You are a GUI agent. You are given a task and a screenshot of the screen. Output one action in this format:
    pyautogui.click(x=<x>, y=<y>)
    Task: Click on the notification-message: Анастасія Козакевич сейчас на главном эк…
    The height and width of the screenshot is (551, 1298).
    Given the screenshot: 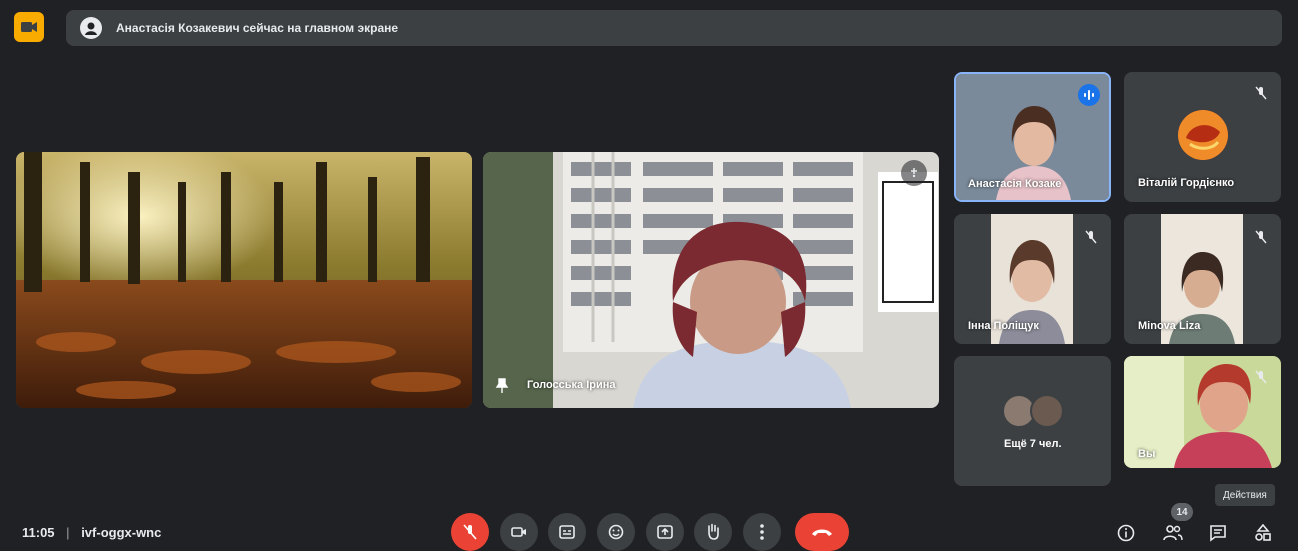 What is the action you would take?
    pyautogui.click(x=257, y=28)
    